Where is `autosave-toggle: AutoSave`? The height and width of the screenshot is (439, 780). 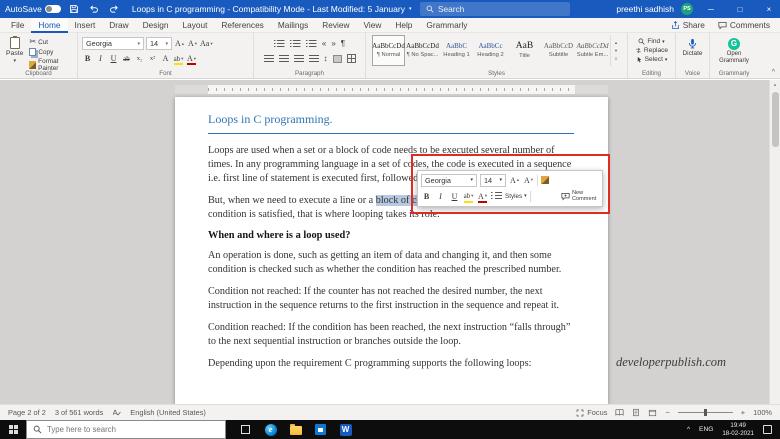 autosave-toggle: AutoSave is located at coordinates (33, 9).